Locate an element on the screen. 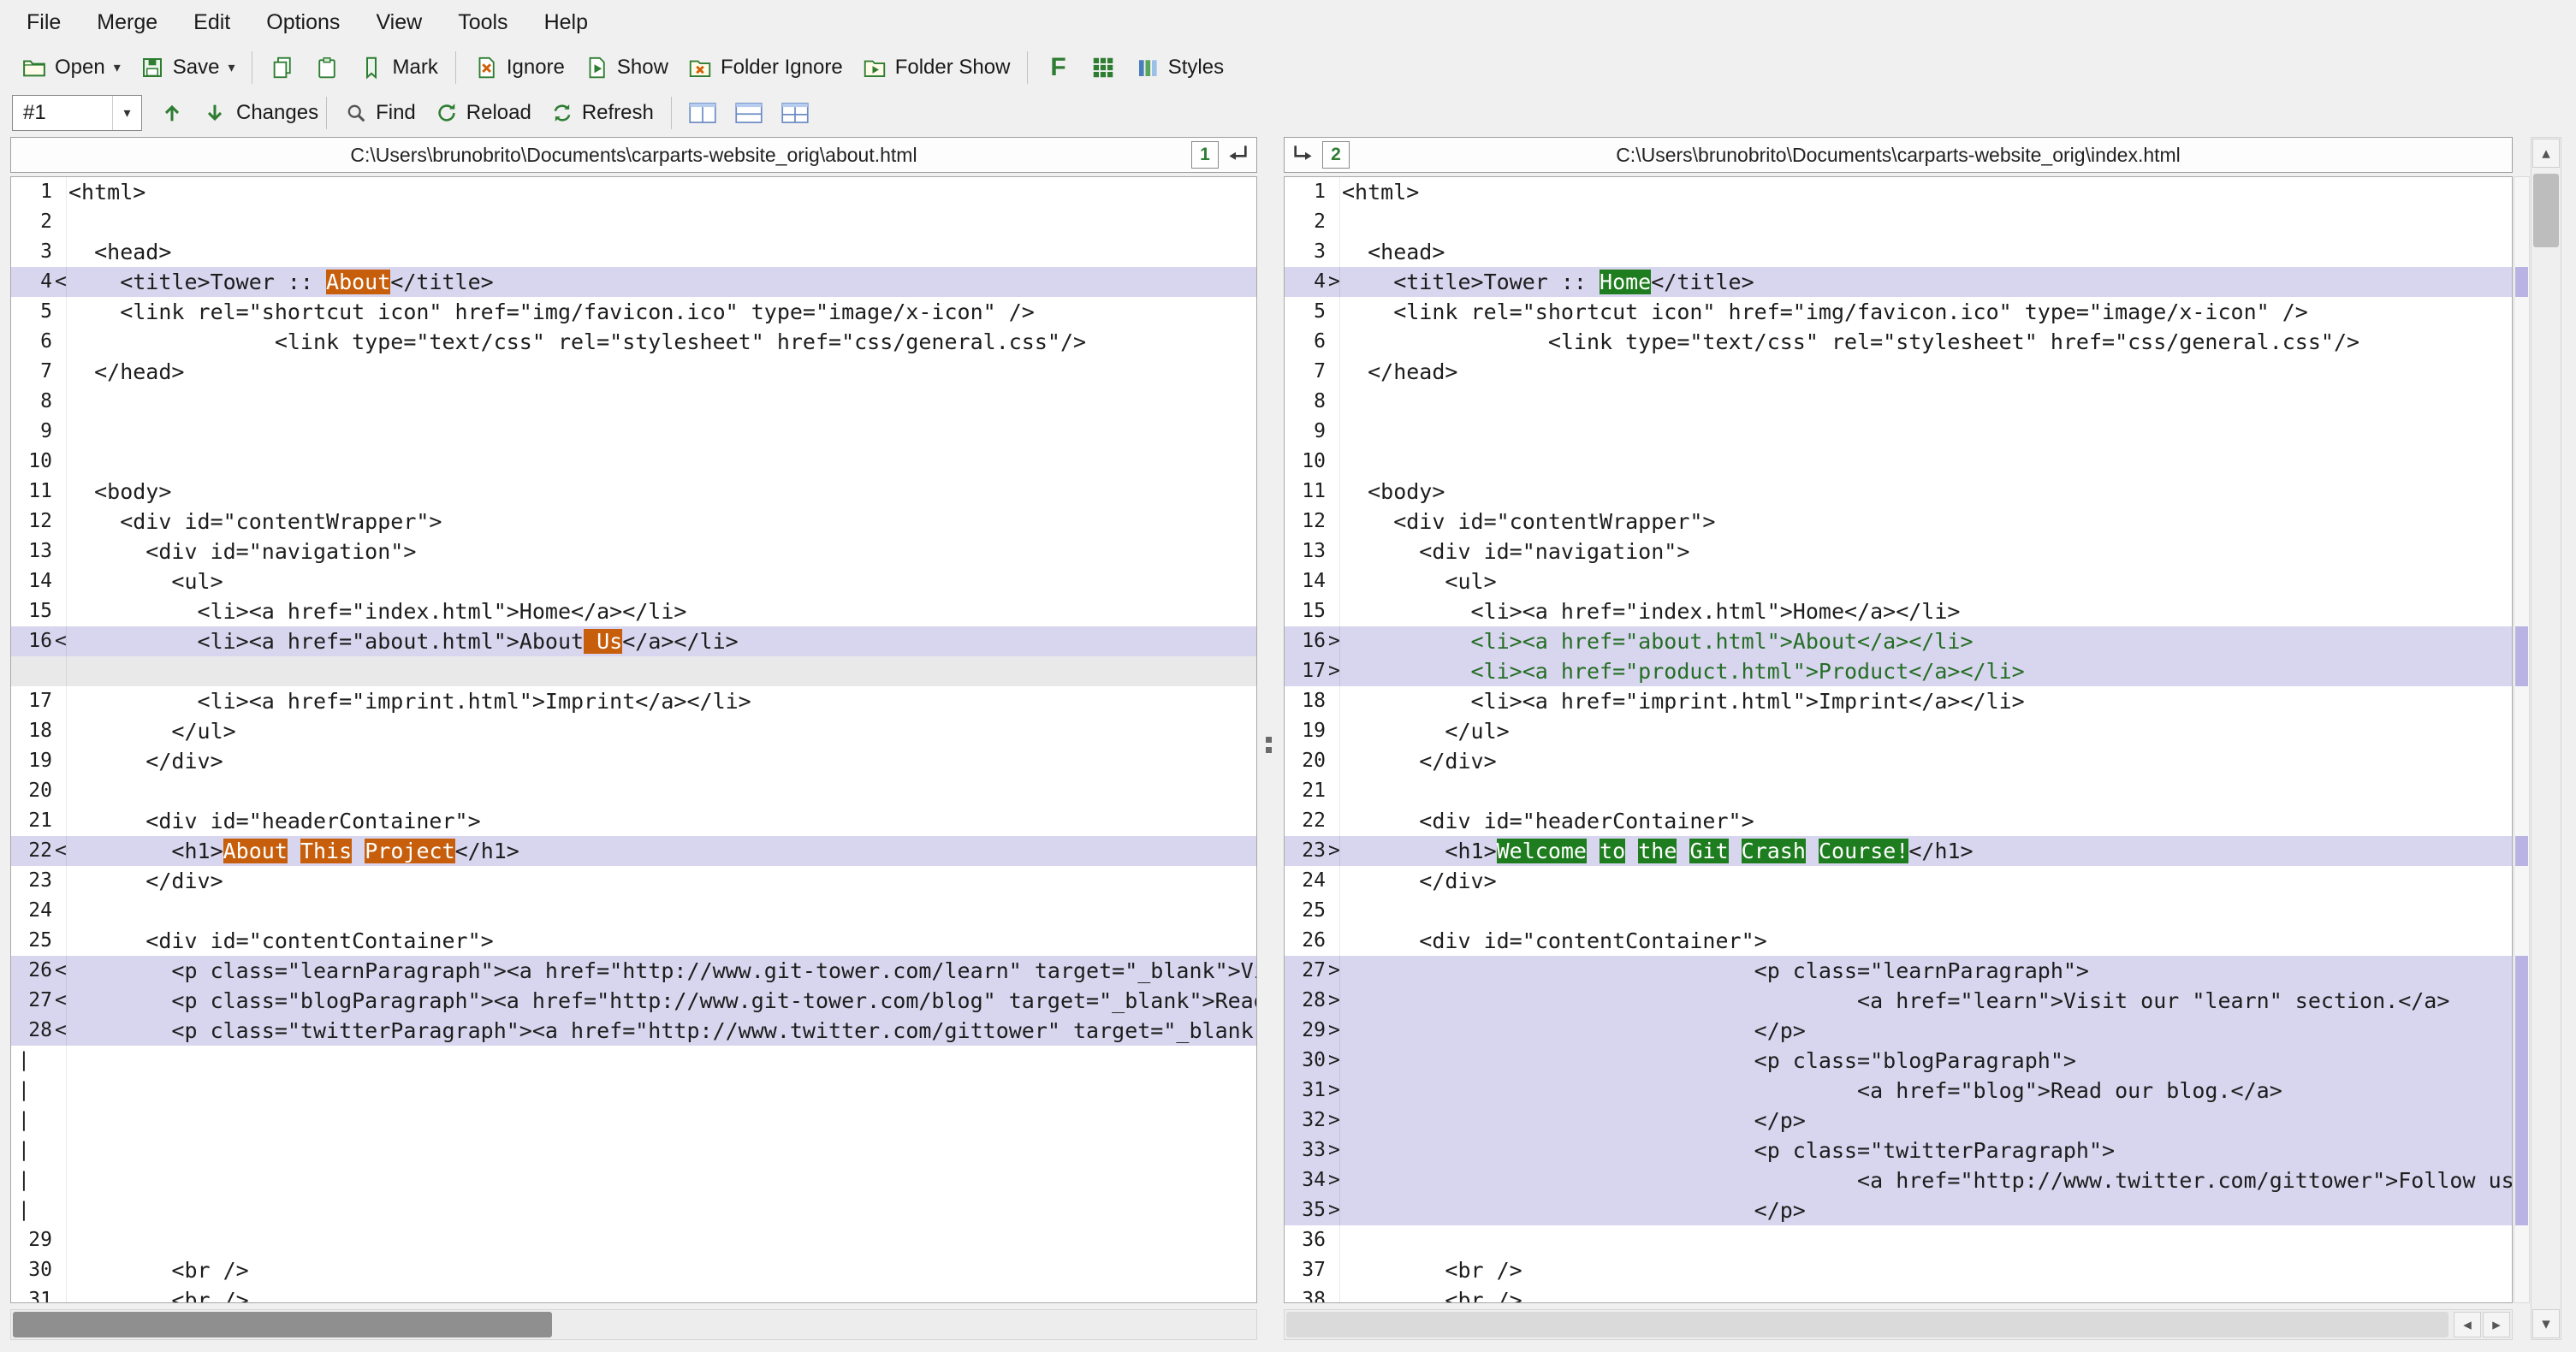 The width and height of the screenshot is (2576, 1352). code-line: 23 </div> is located at coordinates (633, 881).